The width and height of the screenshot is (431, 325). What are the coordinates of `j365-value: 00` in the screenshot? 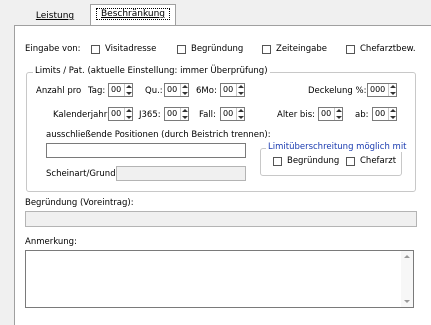 It's located at (172, 113).